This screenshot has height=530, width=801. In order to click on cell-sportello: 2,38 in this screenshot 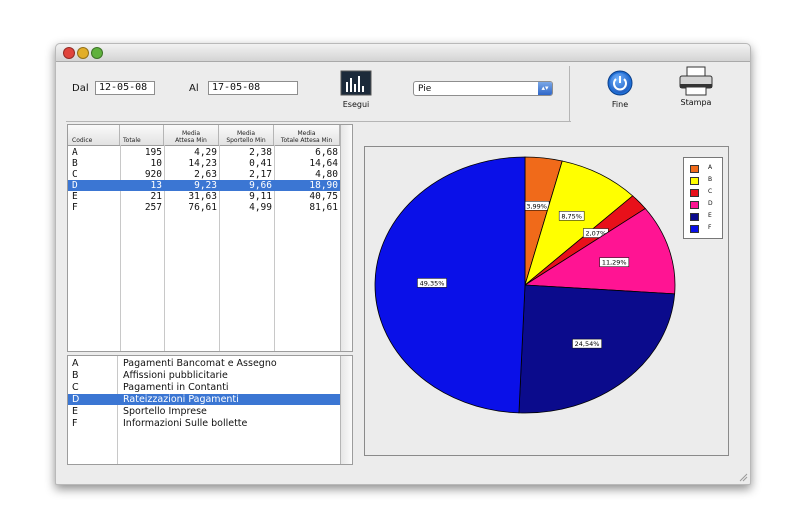, I will do `click(260, 152)`.